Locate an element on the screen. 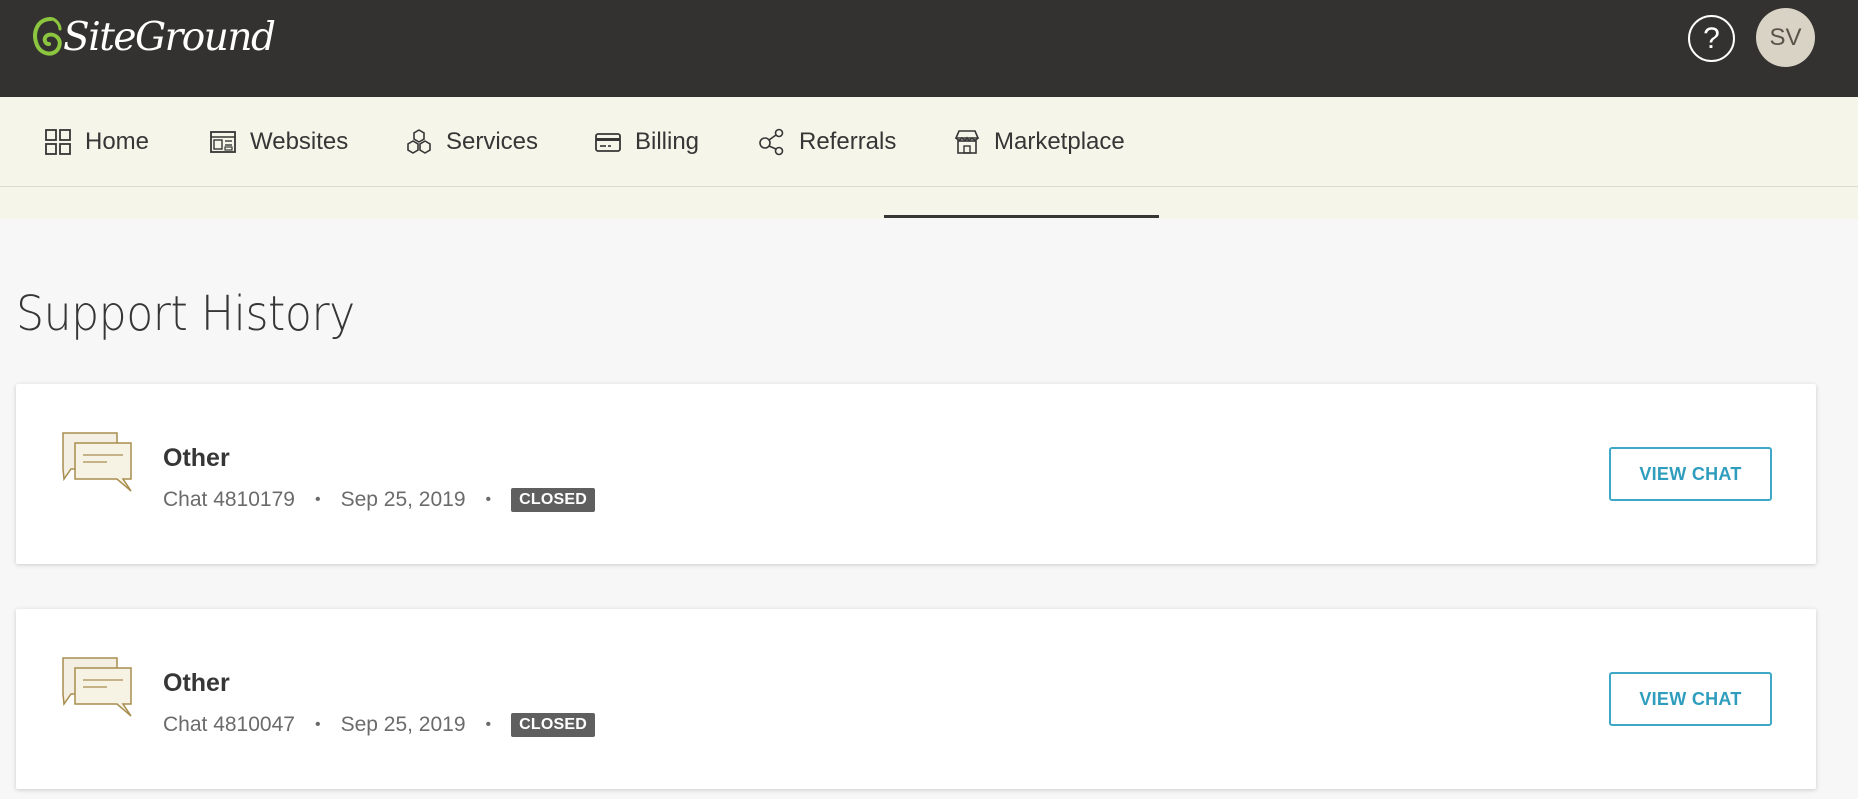 The image size is (1858, 799). siteground-logo: SiteGround is located at coordinates (152, 38).